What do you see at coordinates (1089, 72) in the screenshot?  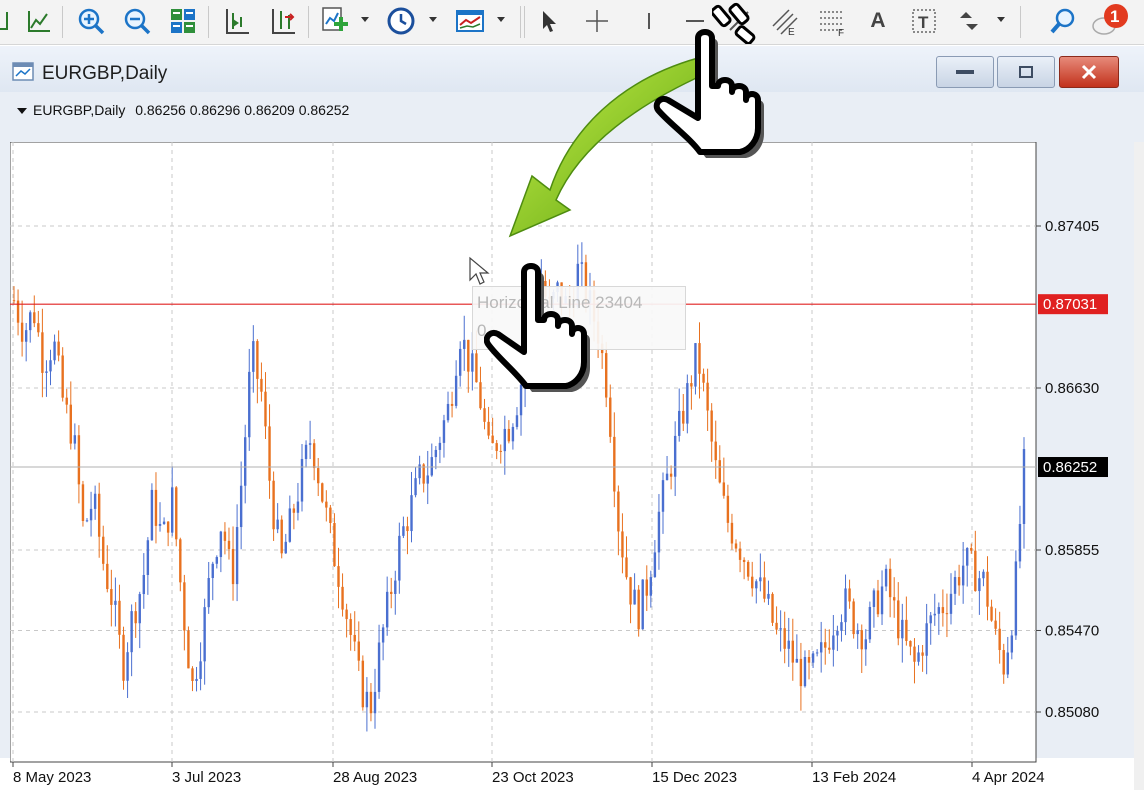 I see `close-button` at bounding box center [1089, 72].